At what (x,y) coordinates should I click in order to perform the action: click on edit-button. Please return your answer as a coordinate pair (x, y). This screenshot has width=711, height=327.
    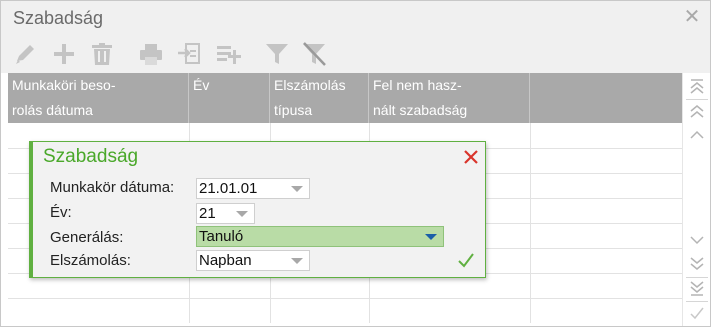
    Looking at the image, I should click on (26, 54).